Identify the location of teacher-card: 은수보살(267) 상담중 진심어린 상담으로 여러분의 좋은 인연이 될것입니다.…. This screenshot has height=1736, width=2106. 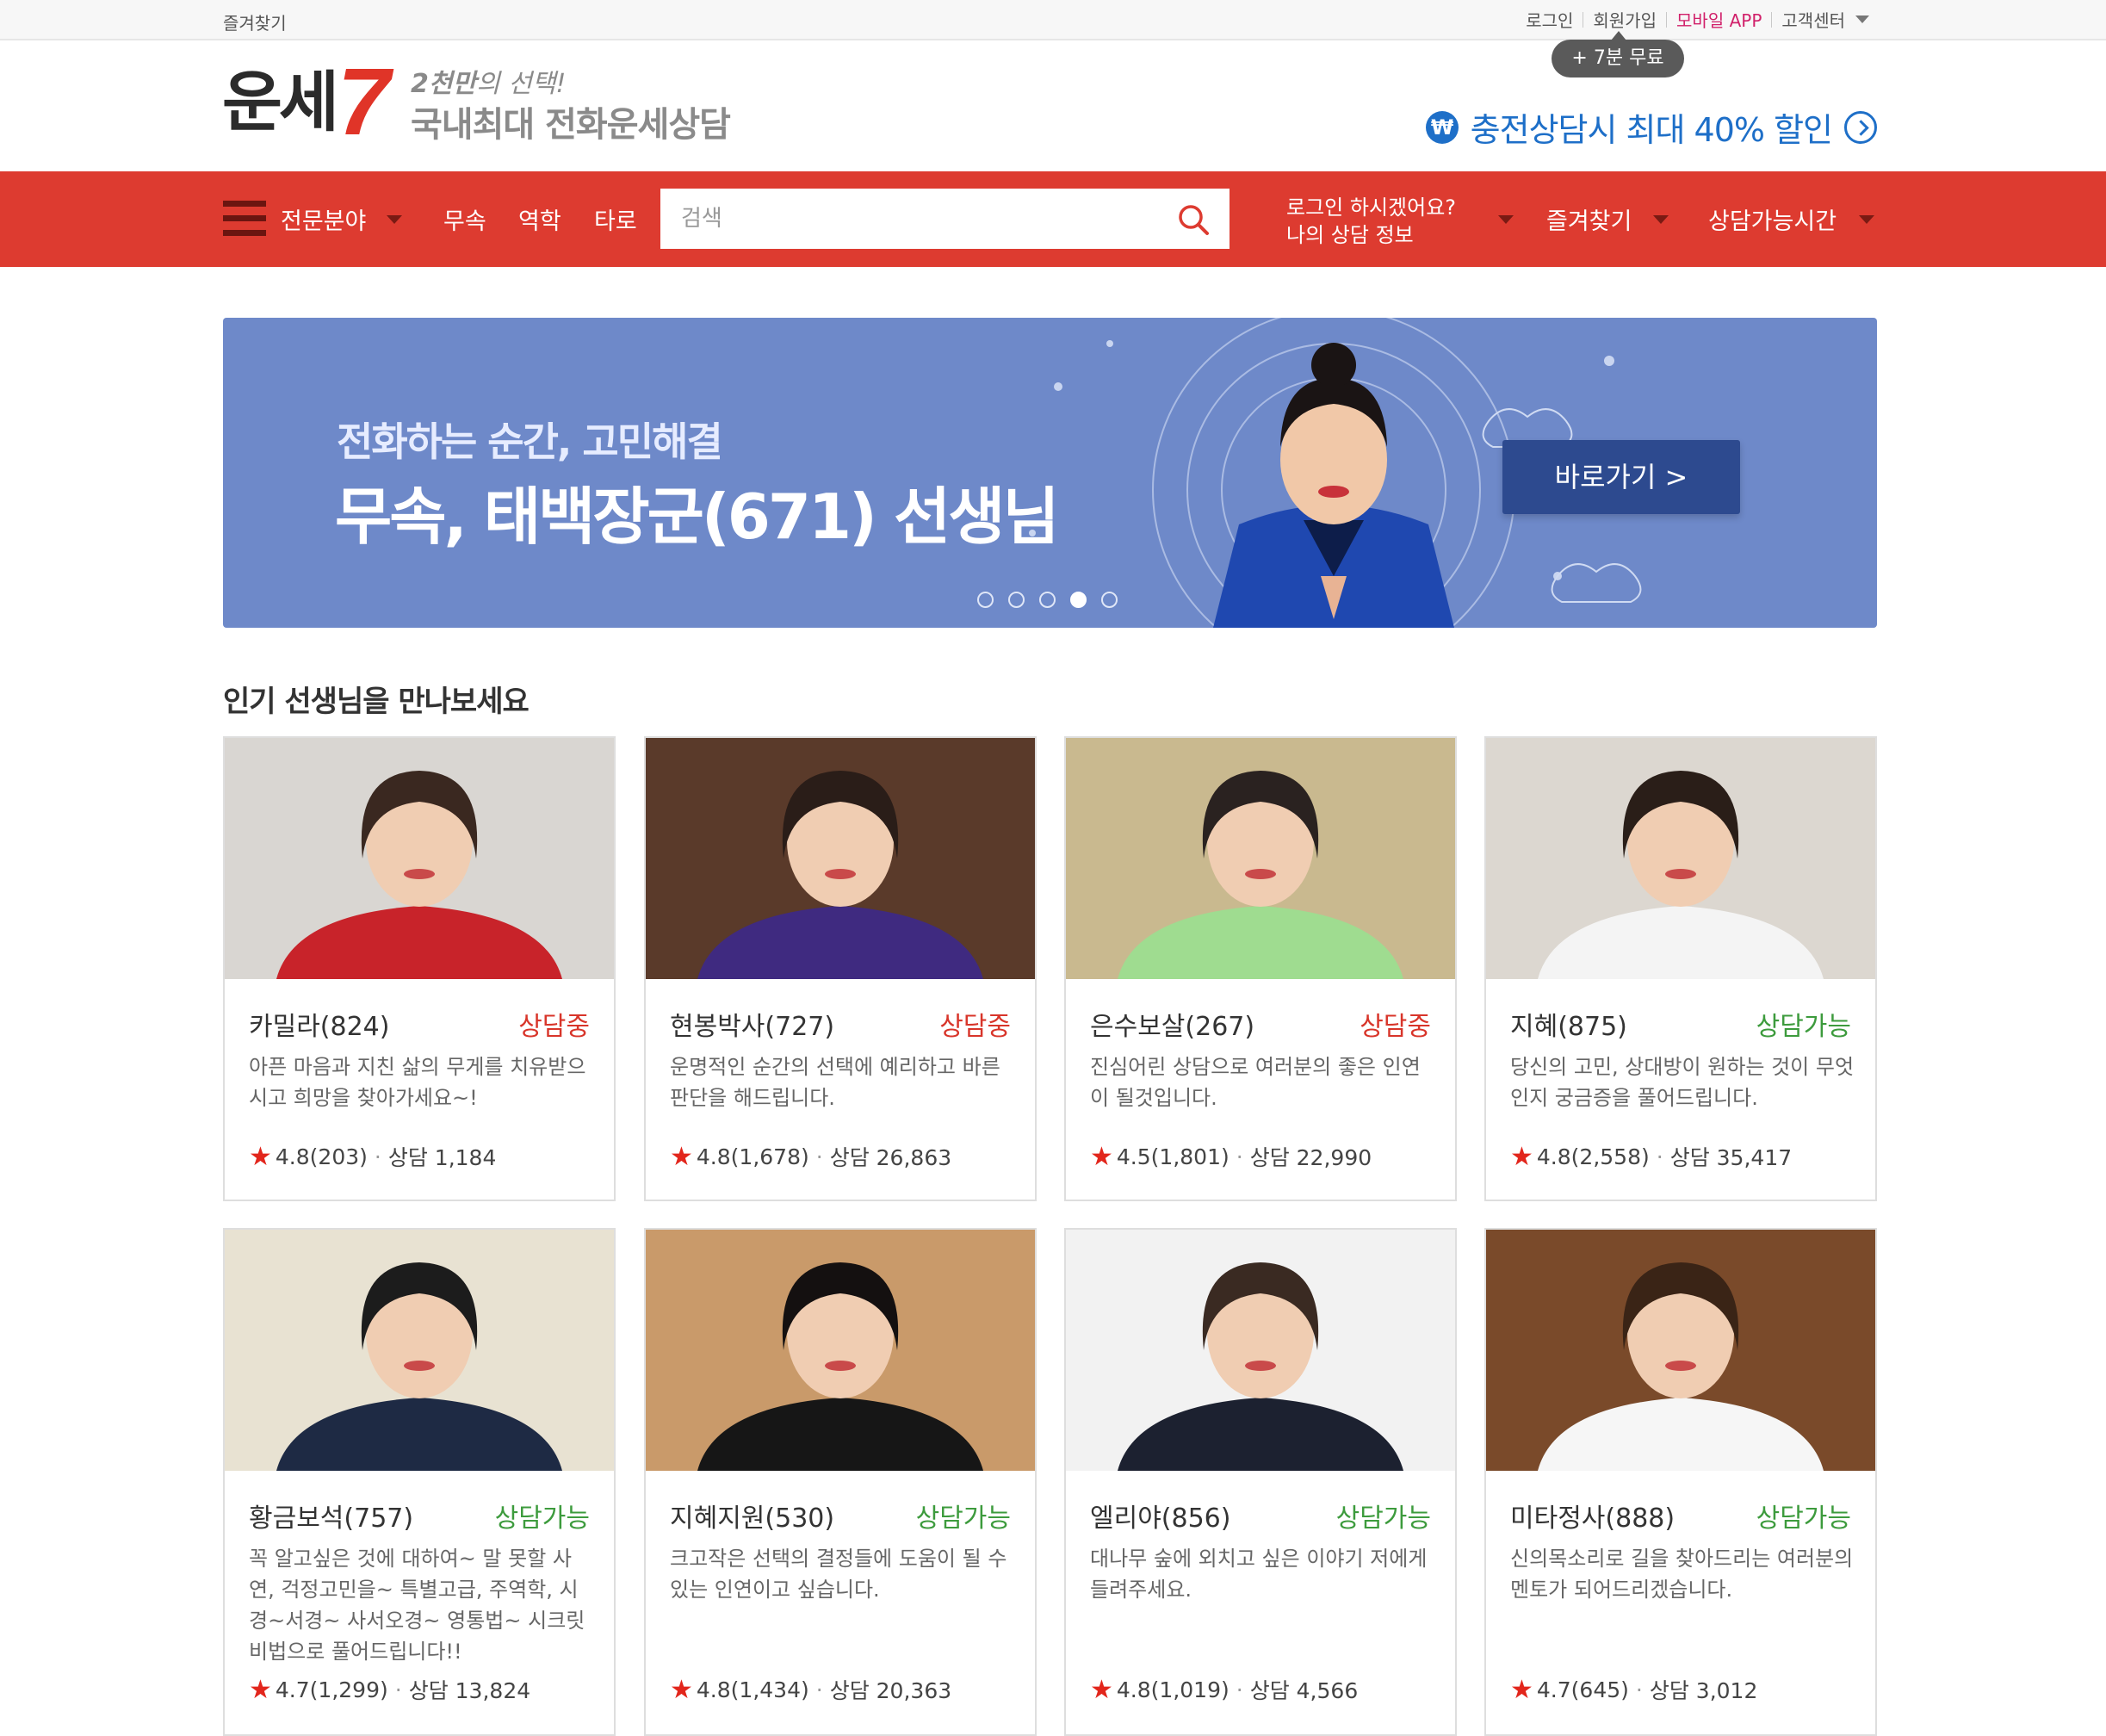
(1260, 969).